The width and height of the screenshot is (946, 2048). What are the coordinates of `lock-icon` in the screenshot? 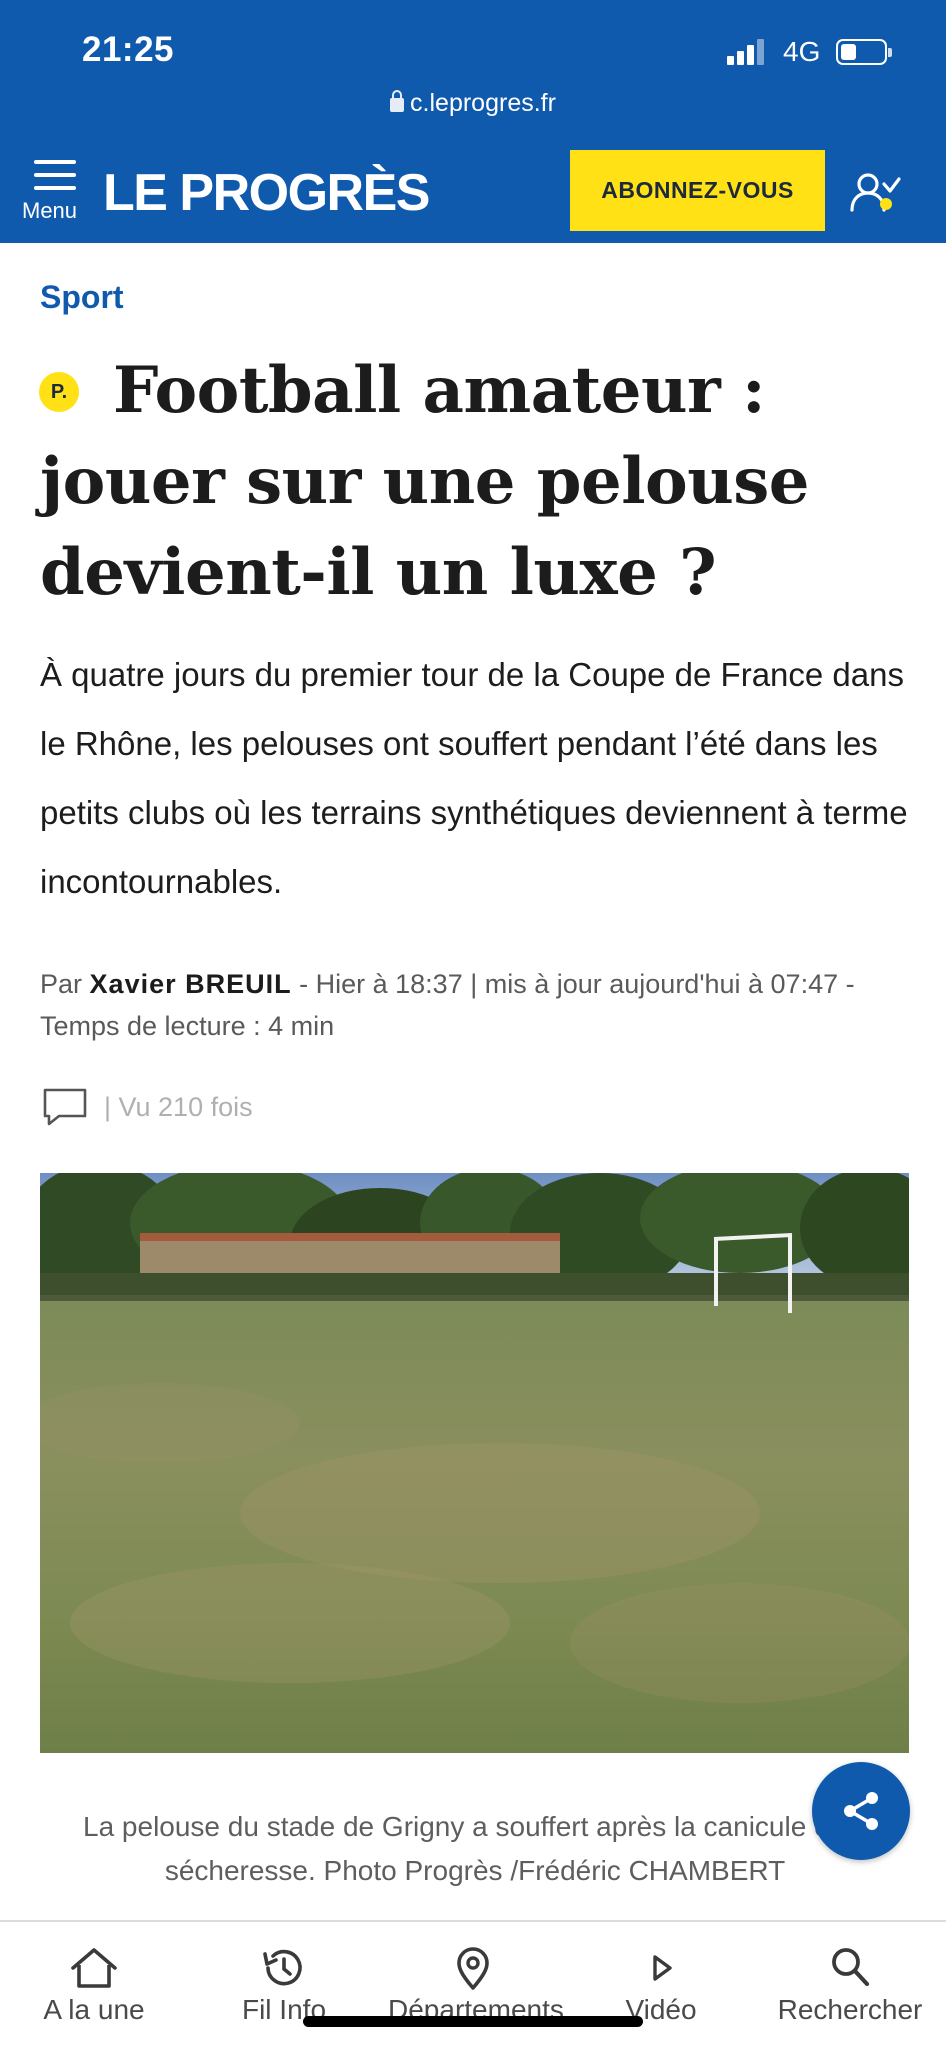 It's located at (397, 101).